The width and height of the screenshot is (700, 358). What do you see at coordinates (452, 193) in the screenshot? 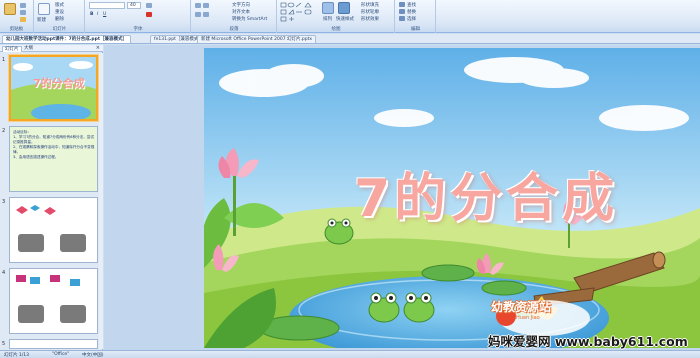
I see `slide-title: 7的分合成` at bounding box center [452, 193].